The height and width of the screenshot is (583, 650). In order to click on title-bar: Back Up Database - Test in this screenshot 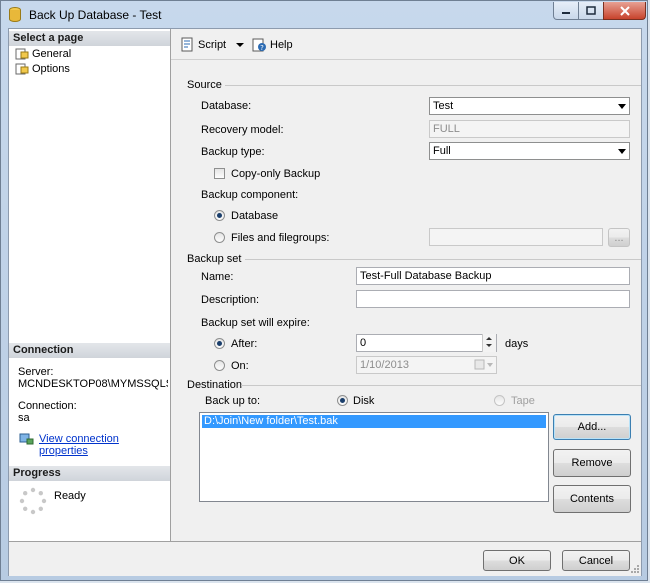, I will do `click(325, 14)`.